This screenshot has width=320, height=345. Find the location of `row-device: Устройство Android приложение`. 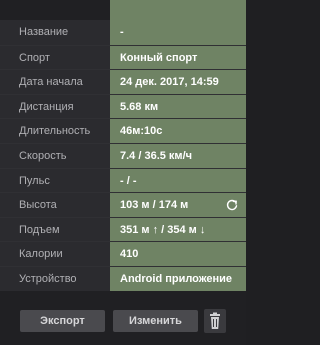

row-device: Устройство Android приложение is located at coordinates (123, 278).